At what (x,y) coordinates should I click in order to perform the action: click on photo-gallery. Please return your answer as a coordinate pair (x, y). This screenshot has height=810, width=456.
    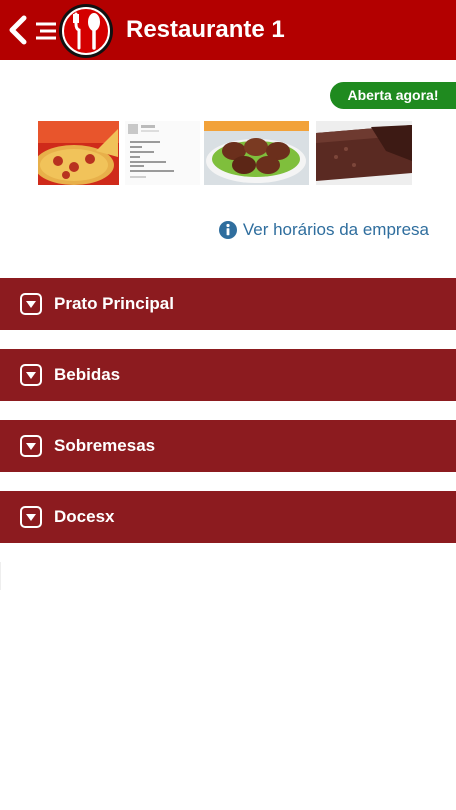
    Looking at the image, I should click on (228, 153).